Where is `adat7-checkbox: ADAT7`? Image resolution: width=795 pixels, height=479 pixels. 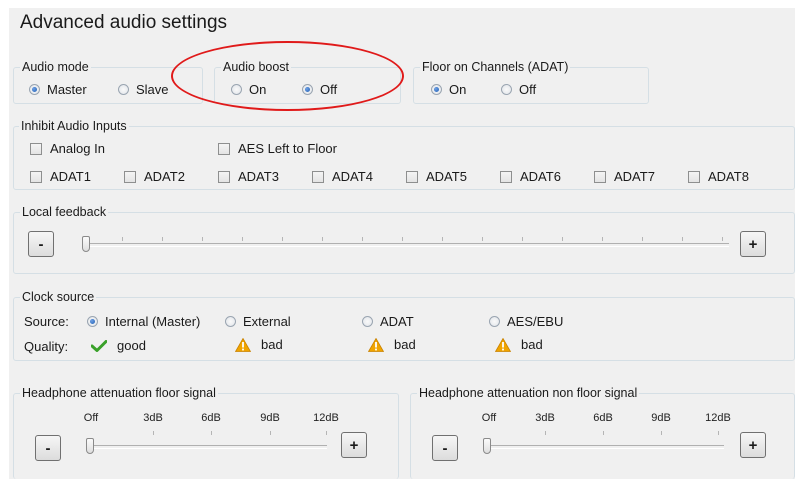
adat7-checkbox: ADAT7 is located at coordinates (624, 176).